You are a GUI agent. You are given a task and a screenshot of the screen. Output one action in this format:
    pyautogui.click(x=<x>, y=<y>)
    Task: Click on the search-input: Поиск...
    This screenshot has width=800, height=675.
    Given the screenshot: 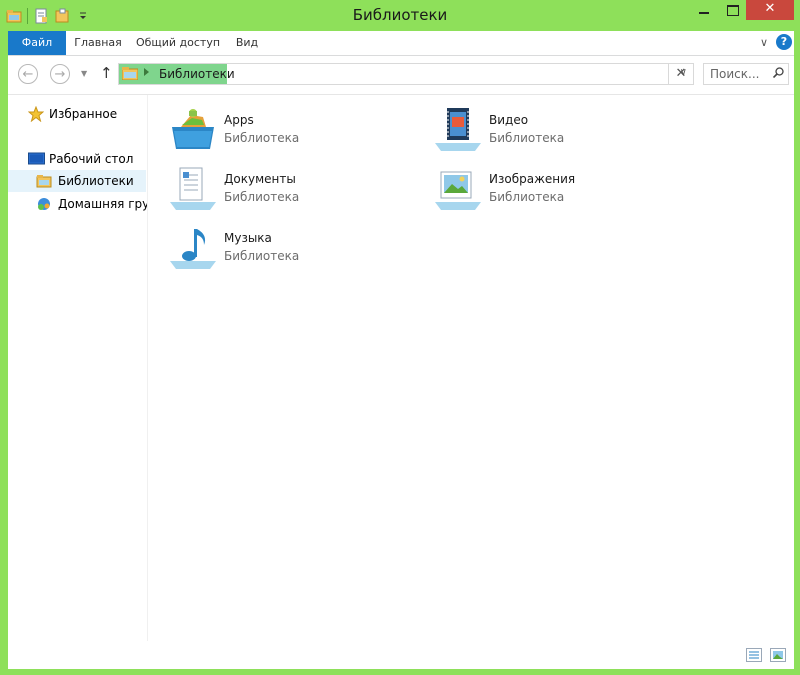 What is the action you would take?
    pyautogui.click(x=746, y=74)
    